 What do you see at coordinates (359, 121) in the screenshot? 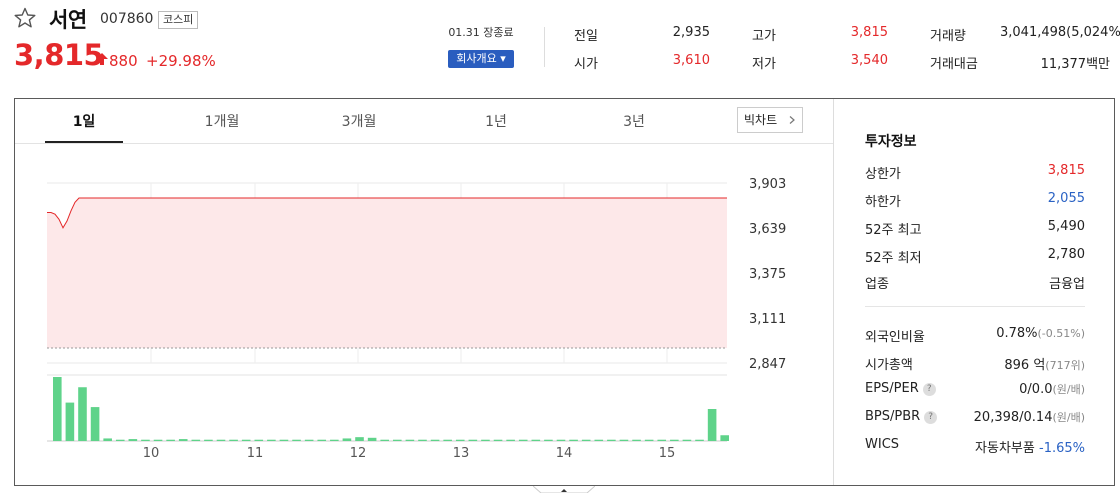
I see `tab-2: 3개월` at bounding box center [359, 121].